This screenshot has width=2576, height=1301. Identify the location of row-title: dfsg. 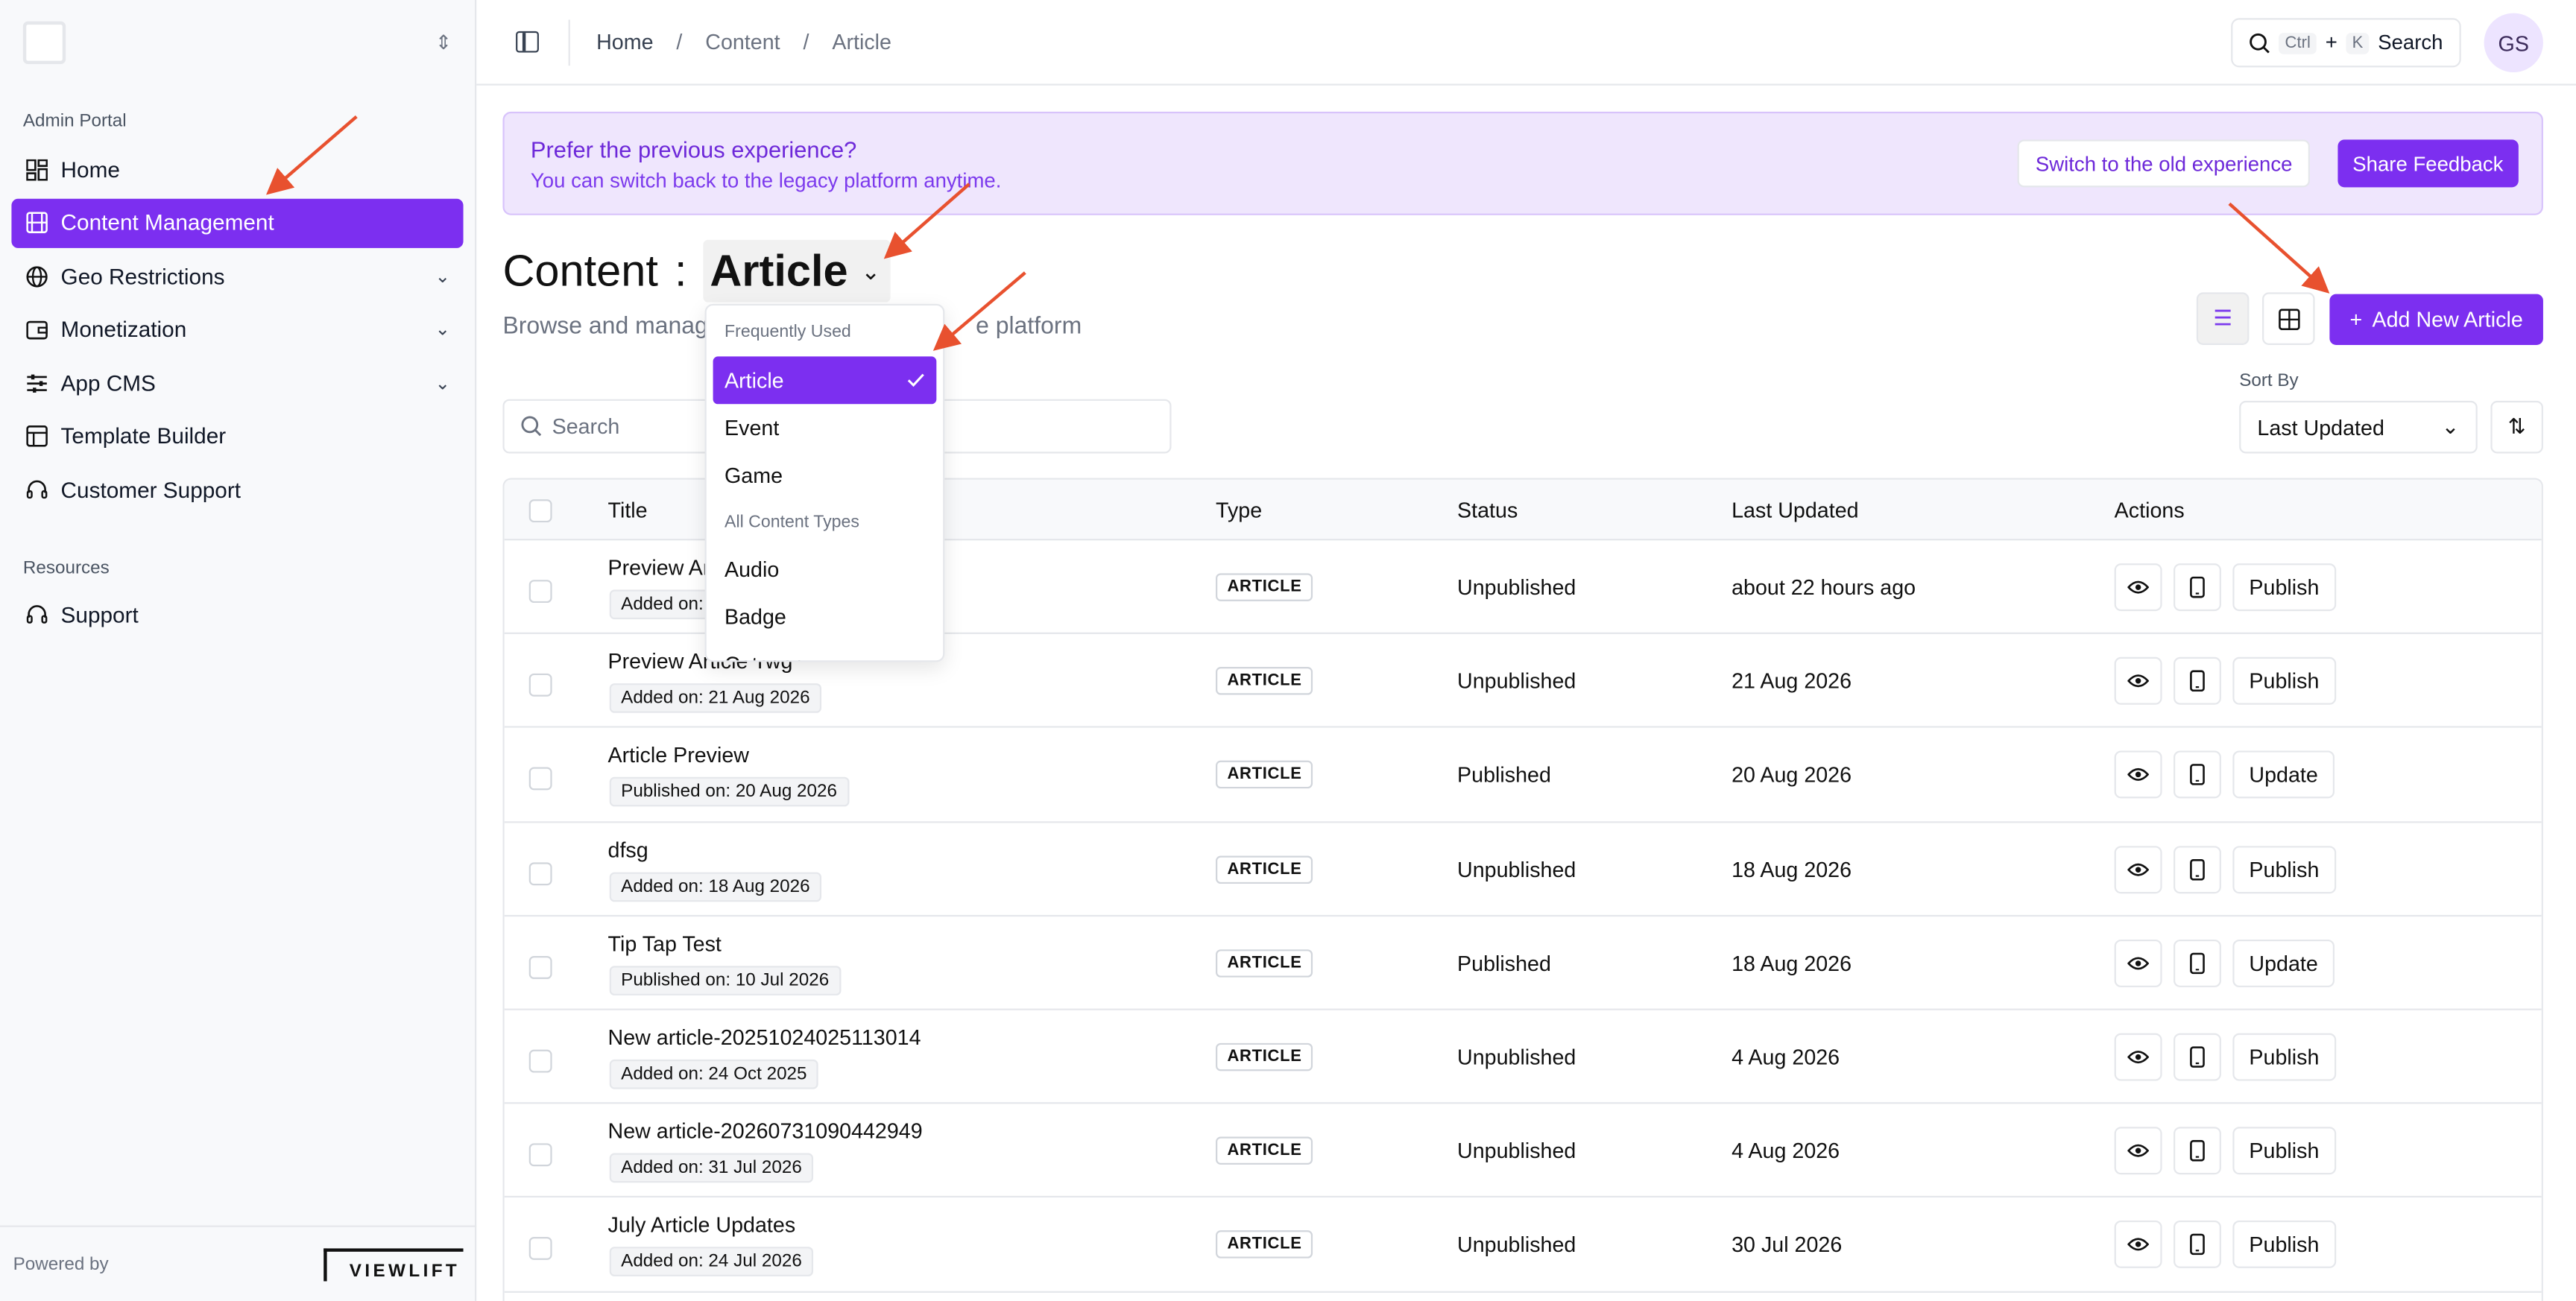
(628, 849).